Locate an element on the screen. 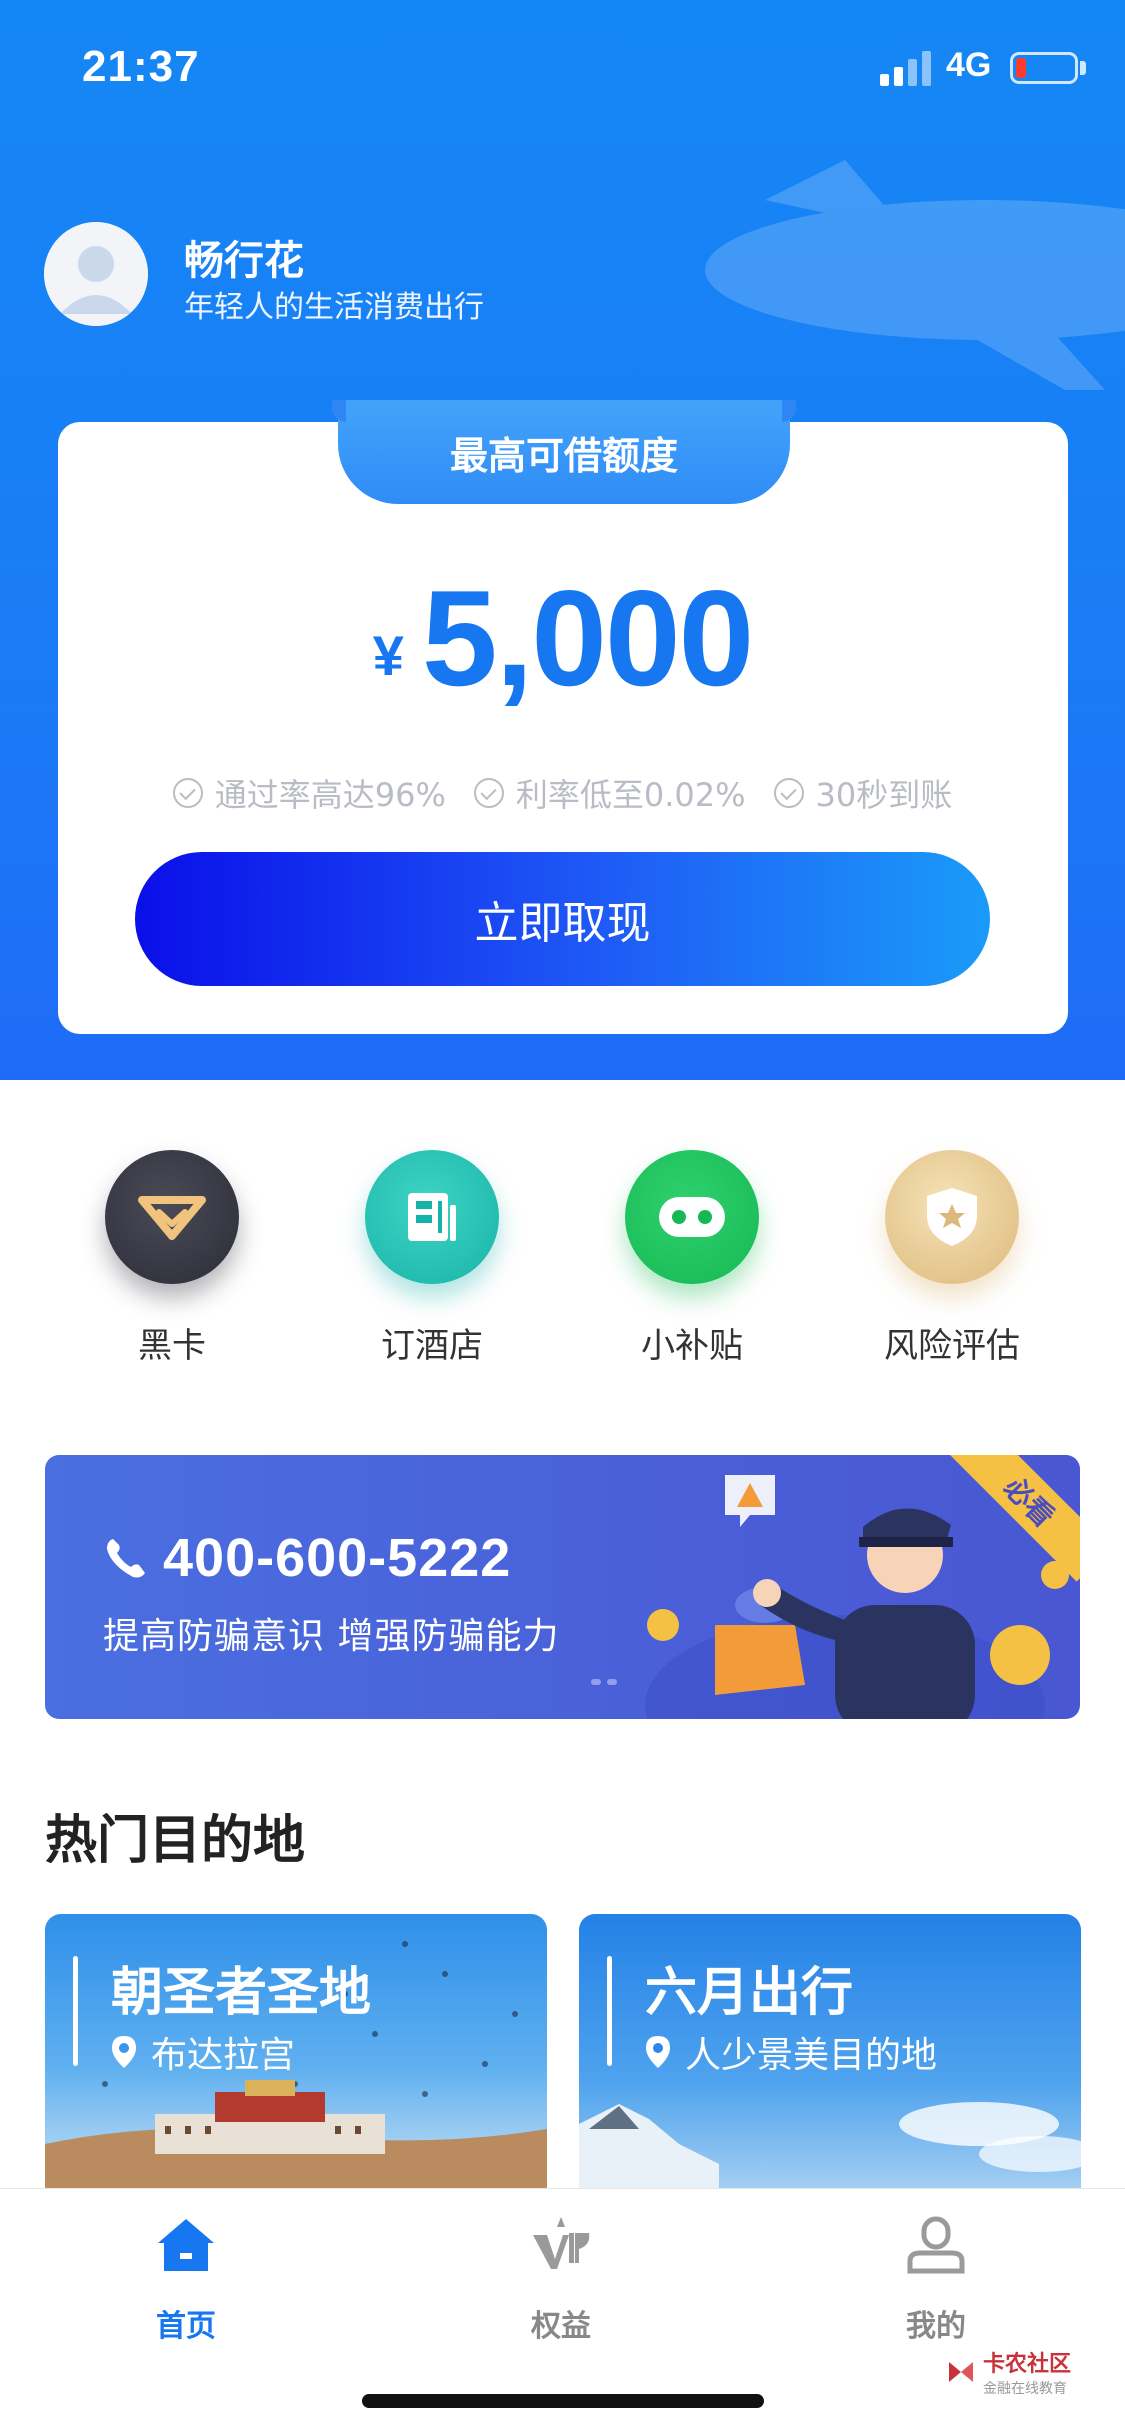 This screenshot has width=1125, height=2436. quick-action-black-card: 黑卡 is located at coordinates (172, 1258).